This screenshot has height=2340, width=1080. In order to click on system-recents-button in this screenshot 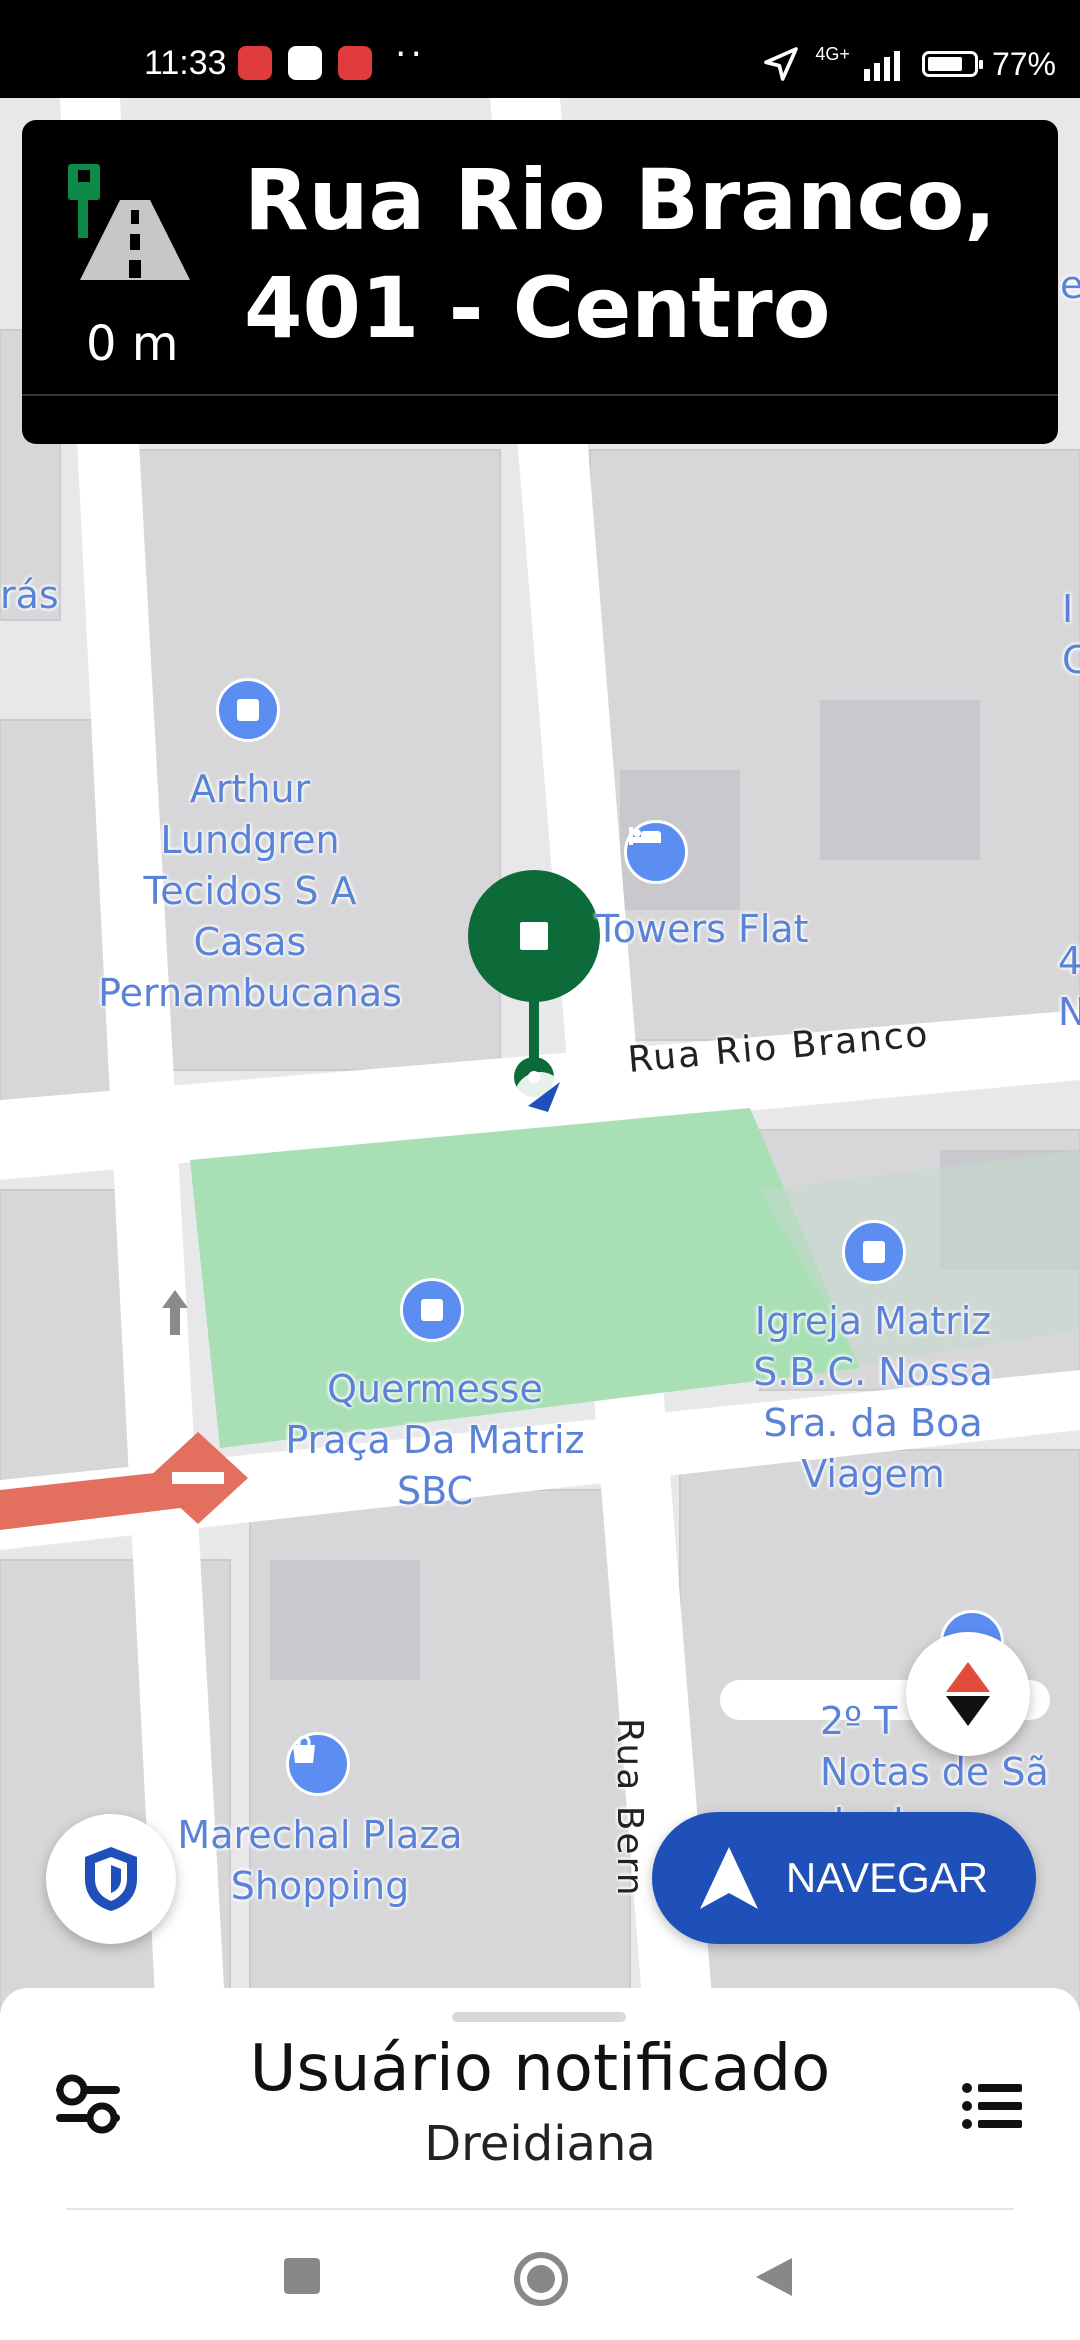, I will do `click(302, 2276)`.